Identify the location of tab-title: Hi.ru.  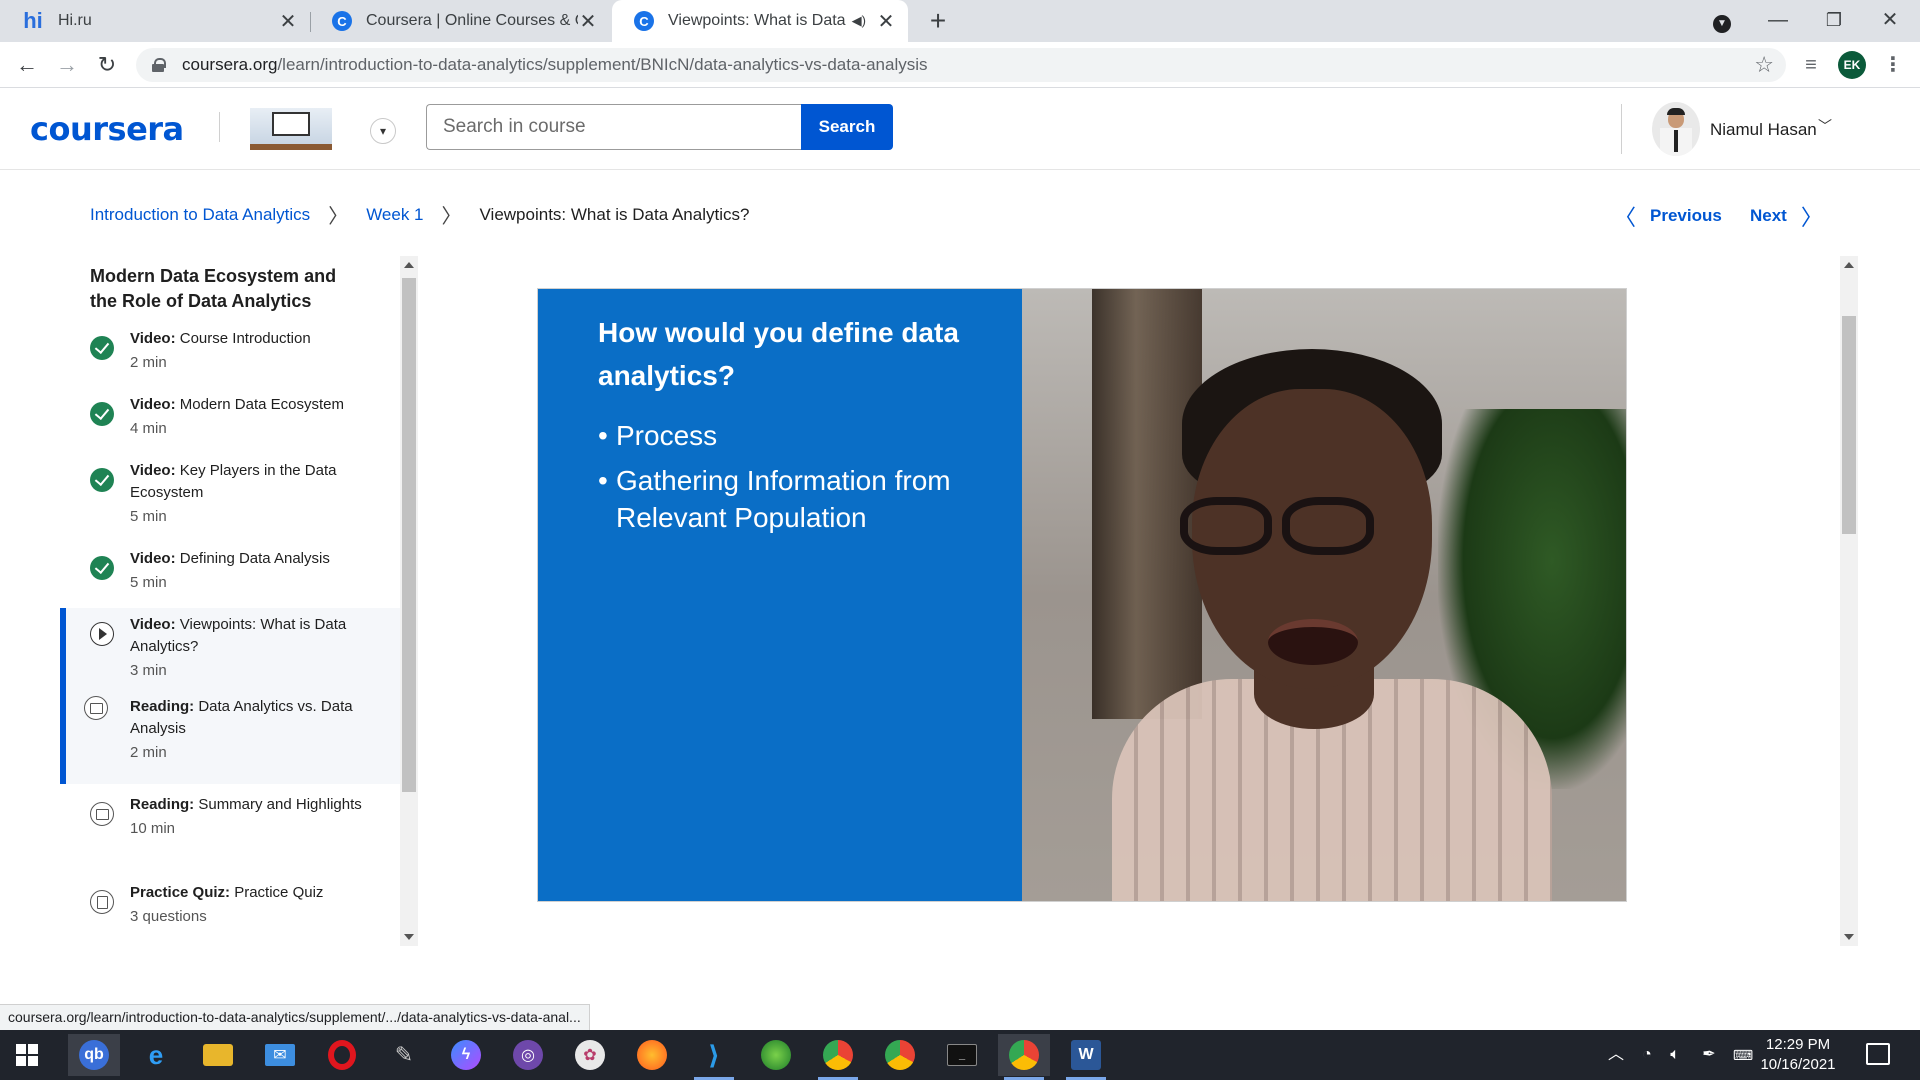
(75, 20).